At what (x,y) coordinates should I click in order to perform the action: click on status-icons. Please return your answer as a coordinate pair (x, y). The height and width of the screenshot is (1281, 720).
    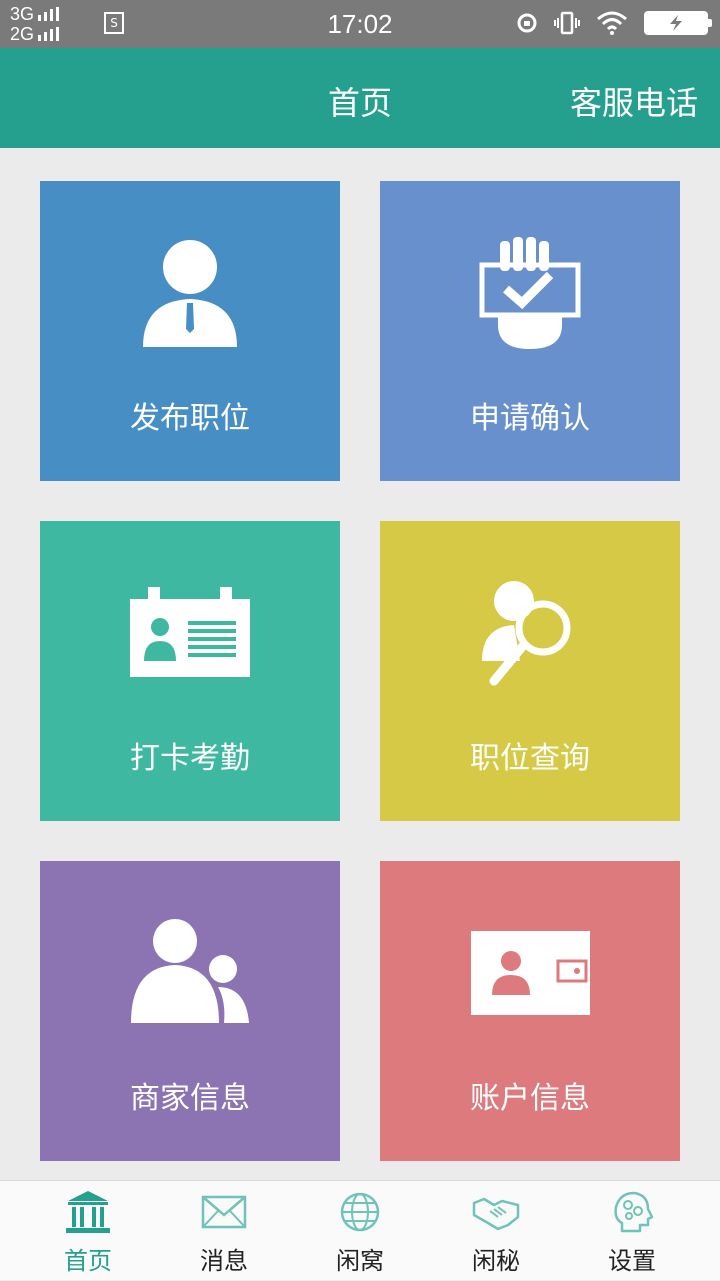
    Looking at the image, I should click on (614, 23).